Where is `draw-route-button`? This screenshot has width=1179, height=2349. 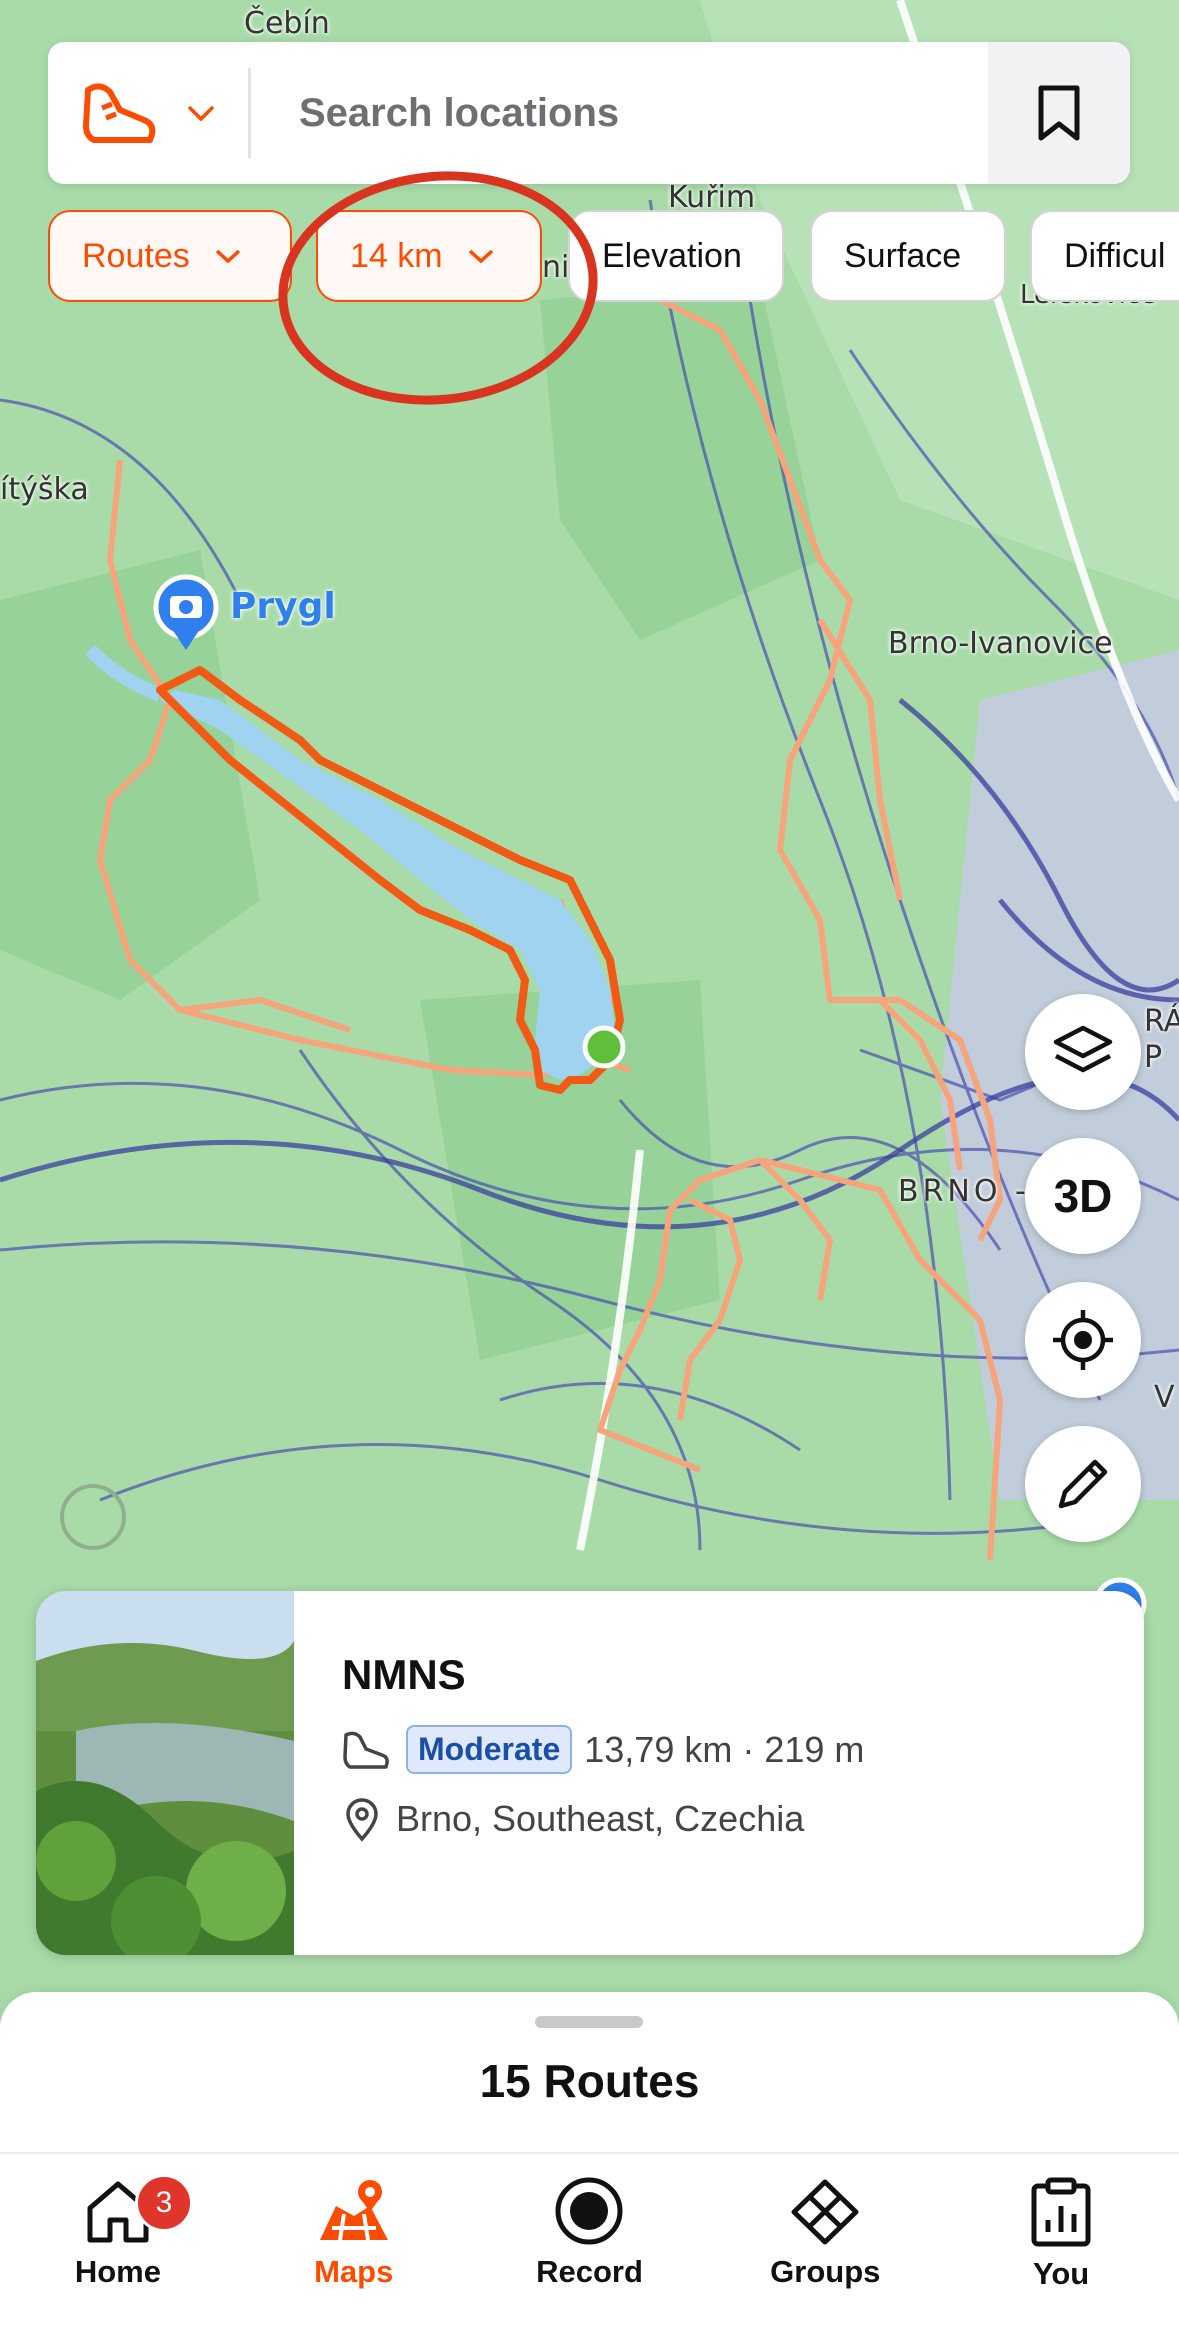 draw-route-button is located at coordinates (1083, 1484).